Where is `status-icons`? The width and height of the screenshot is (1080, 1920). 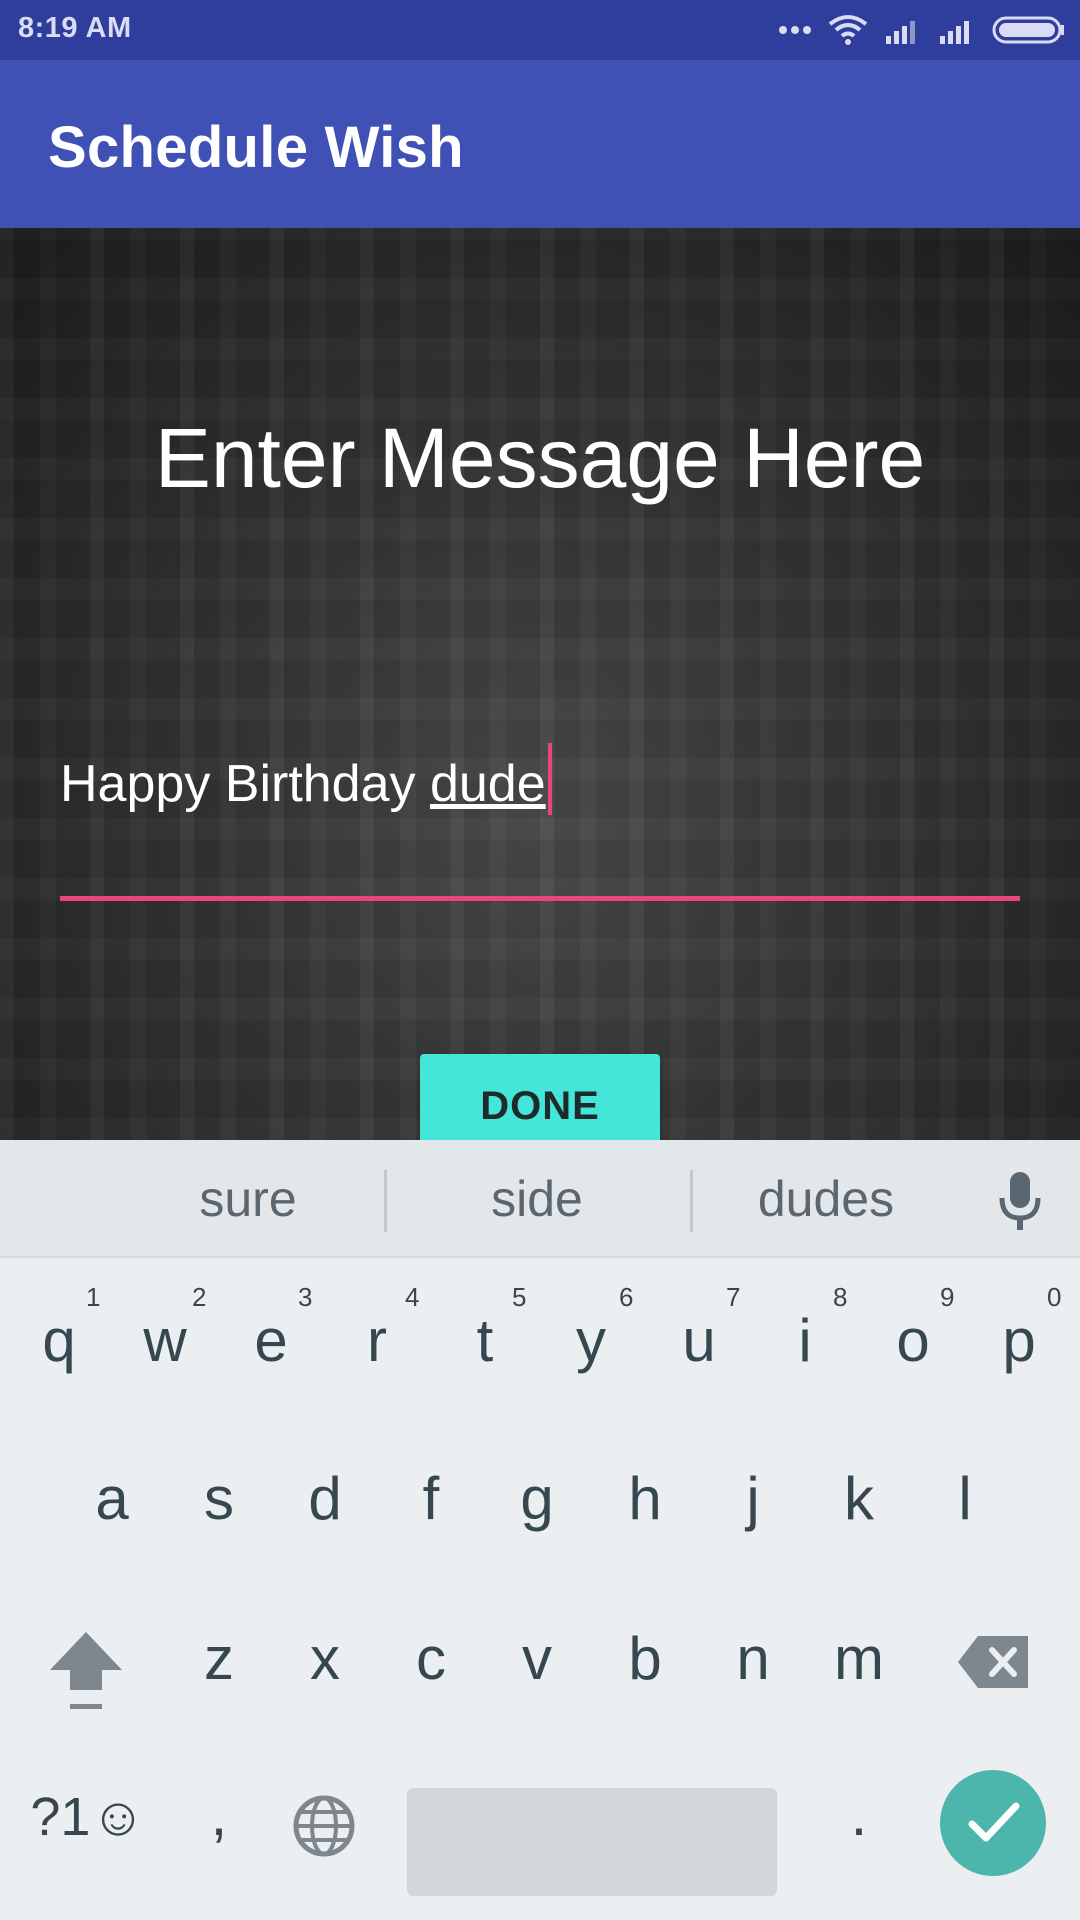
status-icons is located at coordinates (922, 30).